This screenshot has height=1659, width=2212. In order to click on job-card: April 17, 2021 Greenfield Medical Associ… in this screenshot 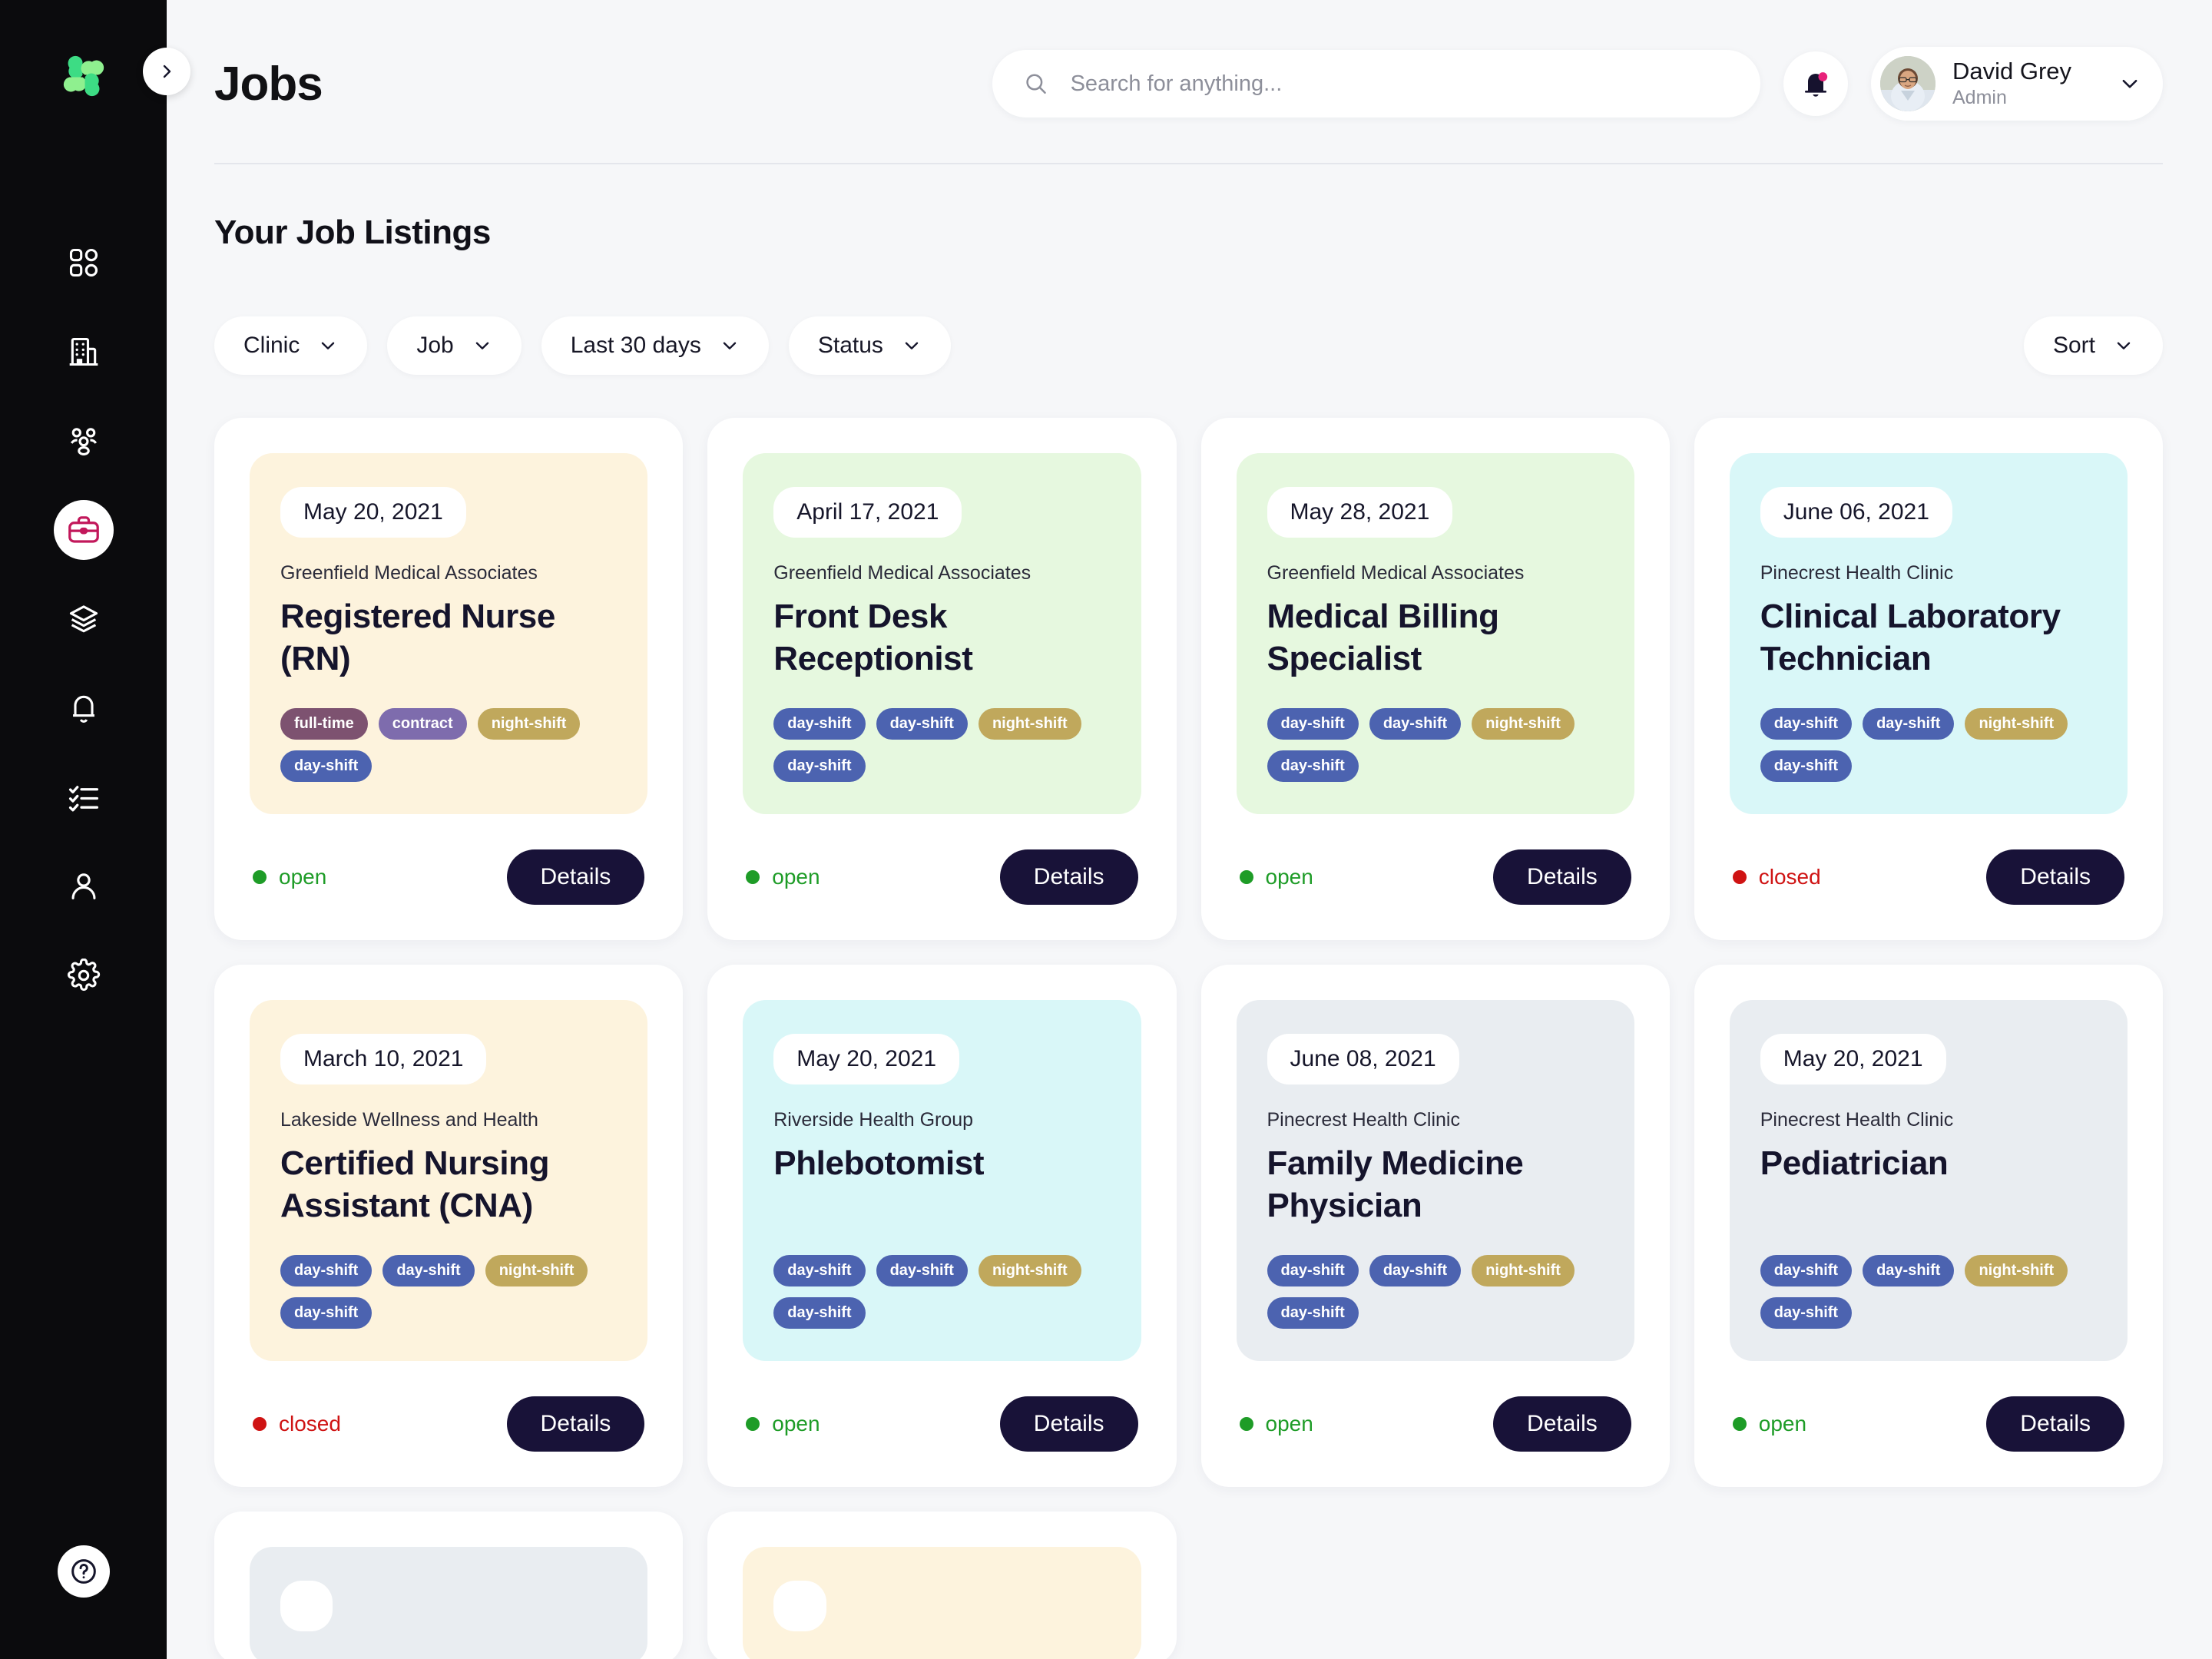, I will do `click(942, 679)`.